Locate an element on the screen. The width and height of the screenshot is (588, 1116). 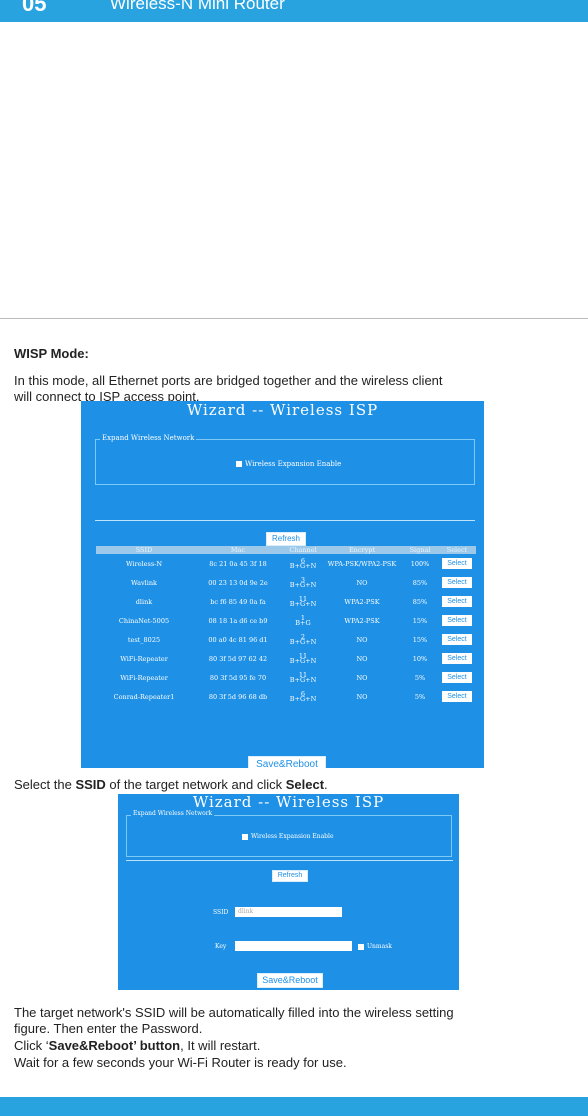
cell-channel: 1 B+G is located at coordinates (303, 620).